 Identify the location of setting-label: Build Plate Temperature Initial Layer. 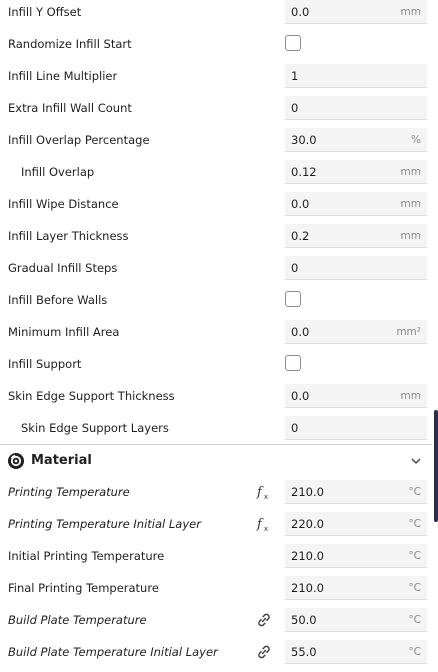
(113, 652).